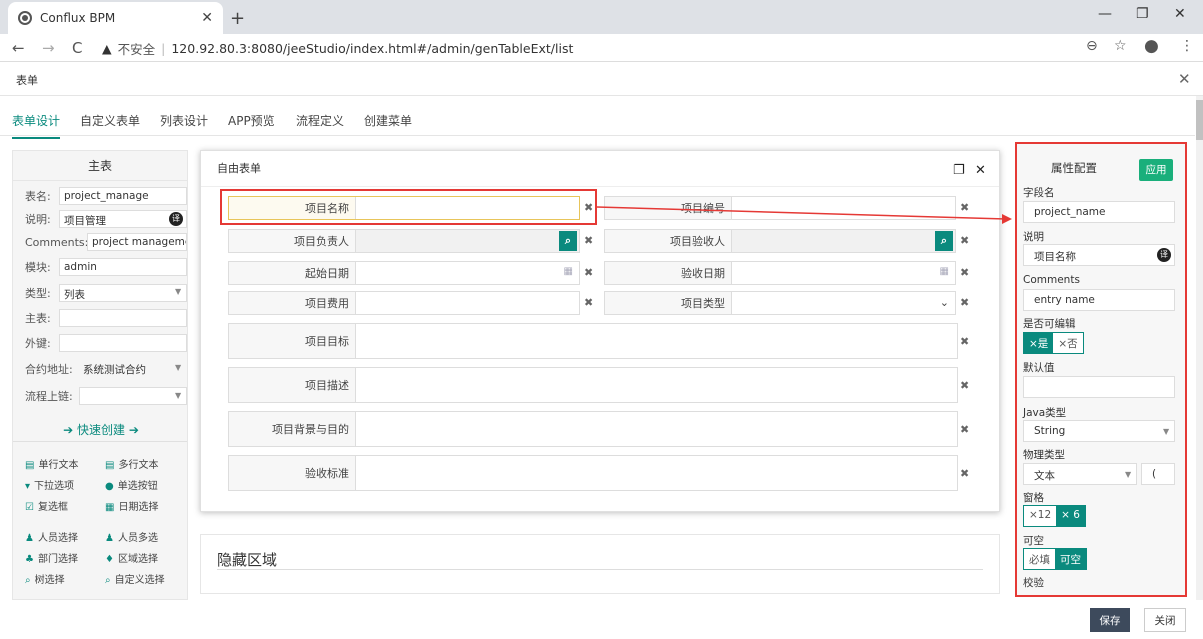 The width and height of the screenshot is (1203, 639). I want to click on phys-type-select: 文本, so click(1080, 474).